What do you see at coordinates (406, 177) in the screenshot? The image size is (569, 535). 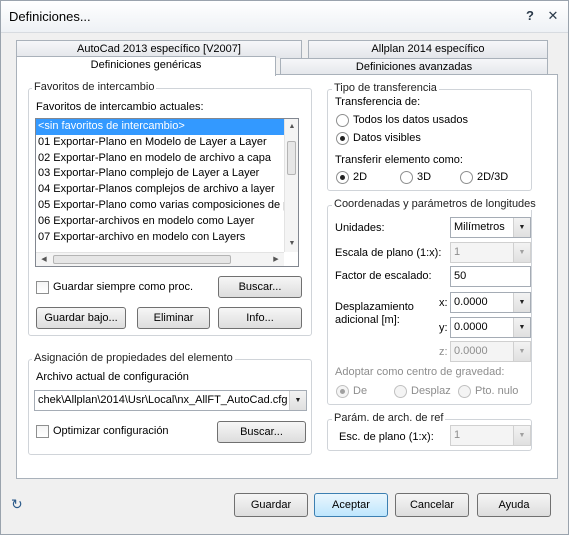 I see `radio-3d` at bounding box center [406, 177].